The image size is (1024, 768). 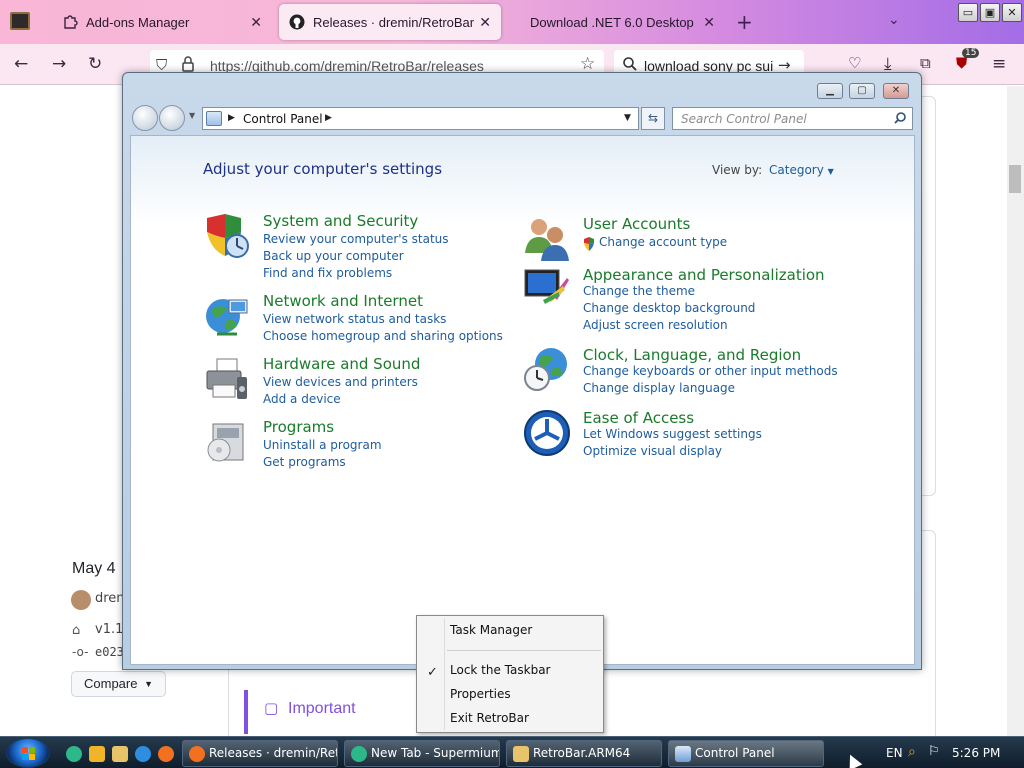 What do you see at coordinates (20, 21) in the screenshot?
I see `browser-logo-icon` at bounding box center [20, 21].